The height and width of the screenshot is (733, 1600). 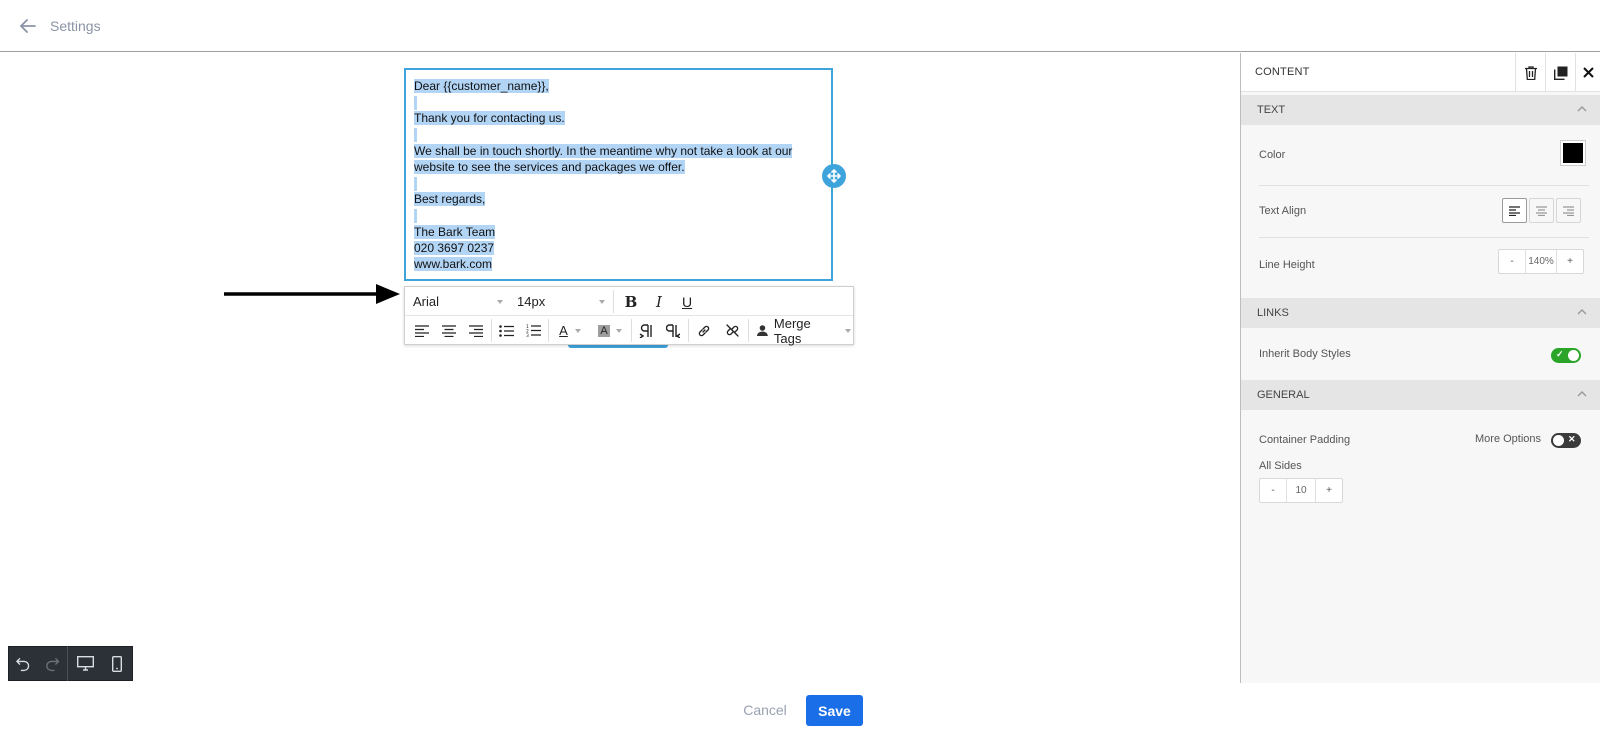 I want to click on text-align-group, so click(x=1540, y=210).